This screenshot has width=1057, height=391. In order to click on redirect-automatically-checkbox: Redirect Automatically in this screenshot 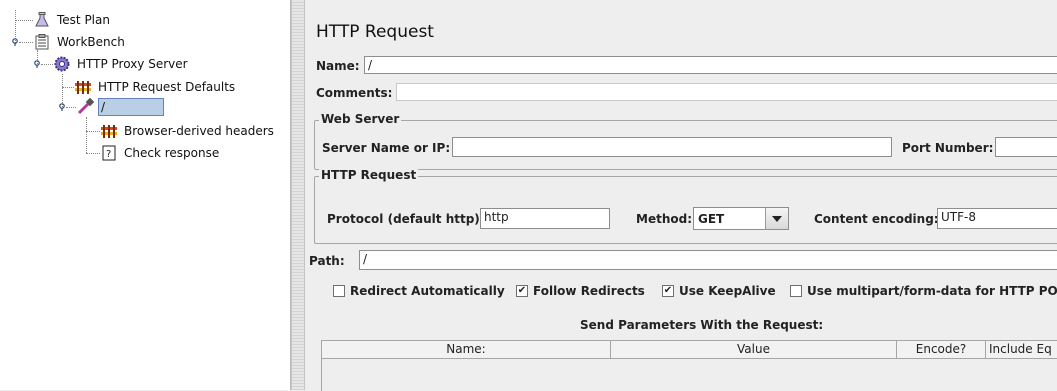, I will do `click(419, 291)`.